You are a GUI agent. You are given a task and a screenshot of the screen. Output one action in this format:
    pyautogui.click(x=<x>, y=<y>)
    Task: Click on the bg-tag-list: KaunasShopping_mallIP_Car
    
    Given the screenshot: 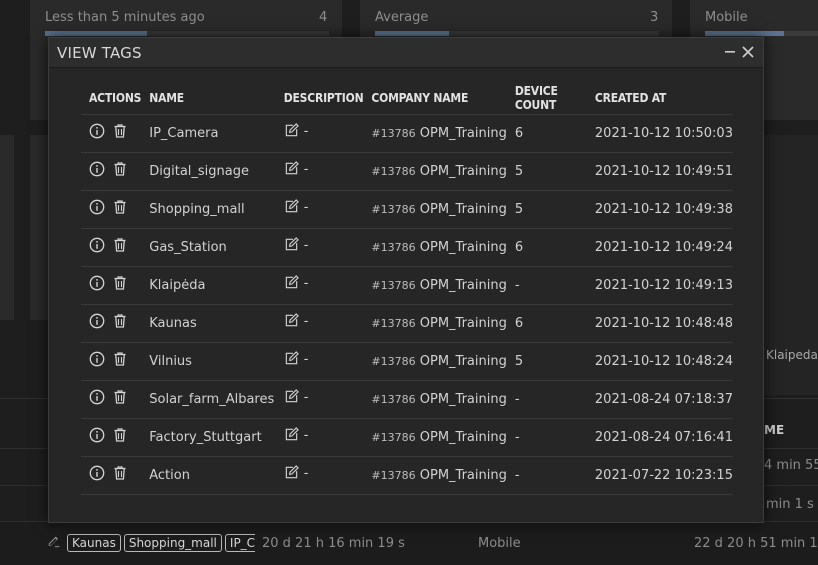 What is the action you would take?
    pyautogui.click(x=161, y=542)
    